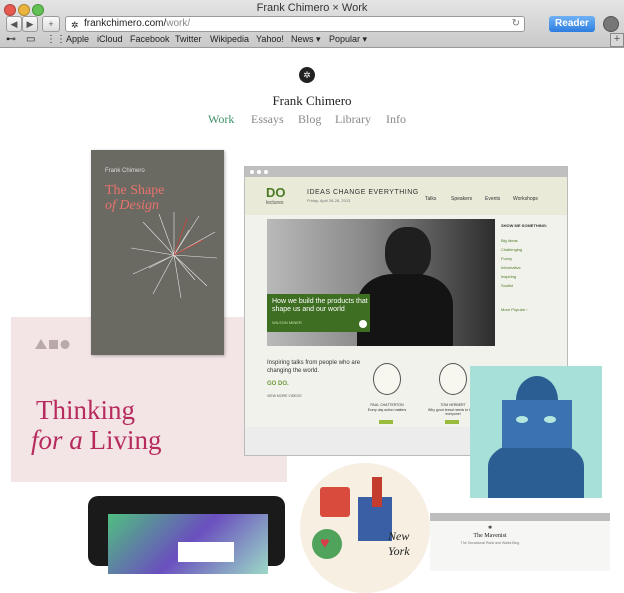 This screenshot has width=624, height=593. I want to click on view-more-videos: VIEW MORE VIDEOS, so click(284, 396).